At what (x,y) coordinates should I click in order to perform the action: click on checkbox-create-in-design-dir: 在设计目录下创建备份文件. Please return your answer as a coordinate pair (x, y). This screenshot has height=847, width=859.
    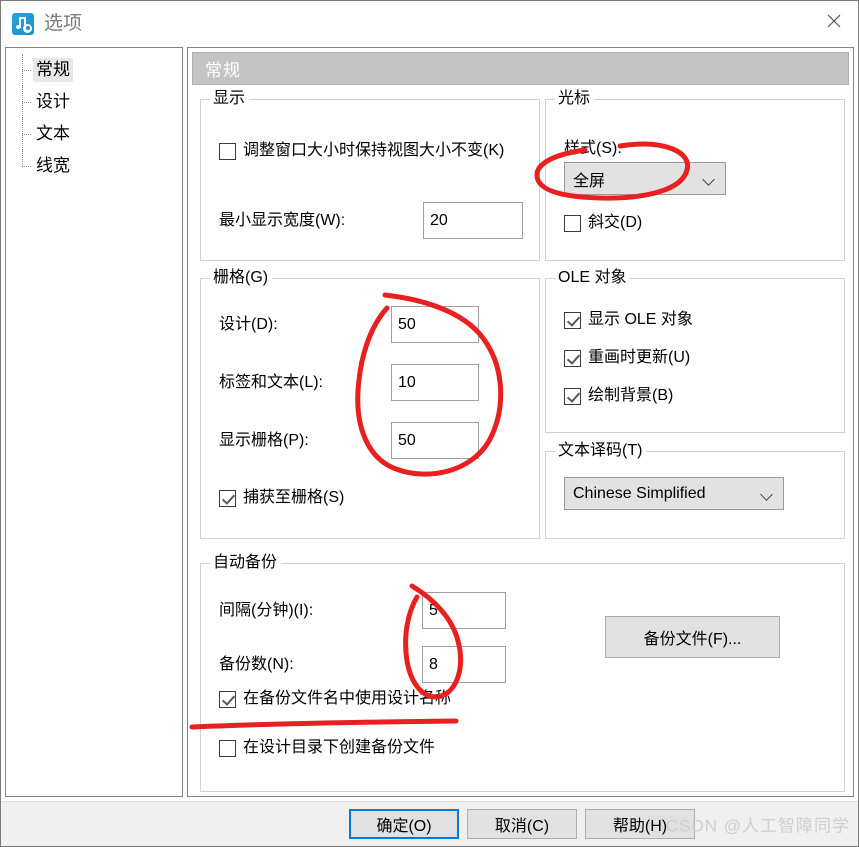
    Looking at the image, I should click on (384, 748).